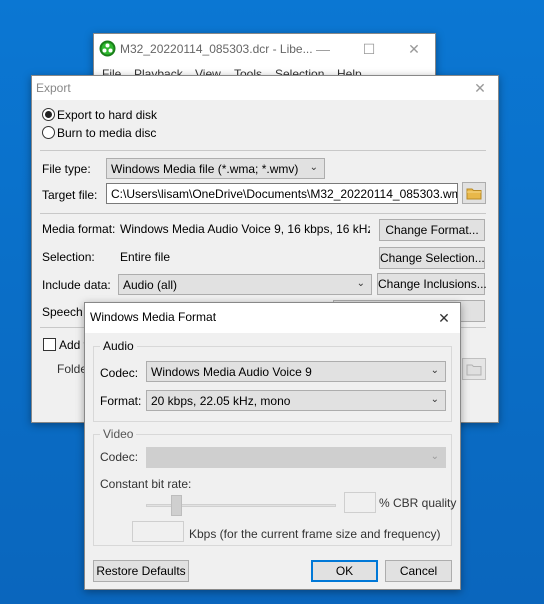  I want to click on browse-folder-button, so click(474, 193).